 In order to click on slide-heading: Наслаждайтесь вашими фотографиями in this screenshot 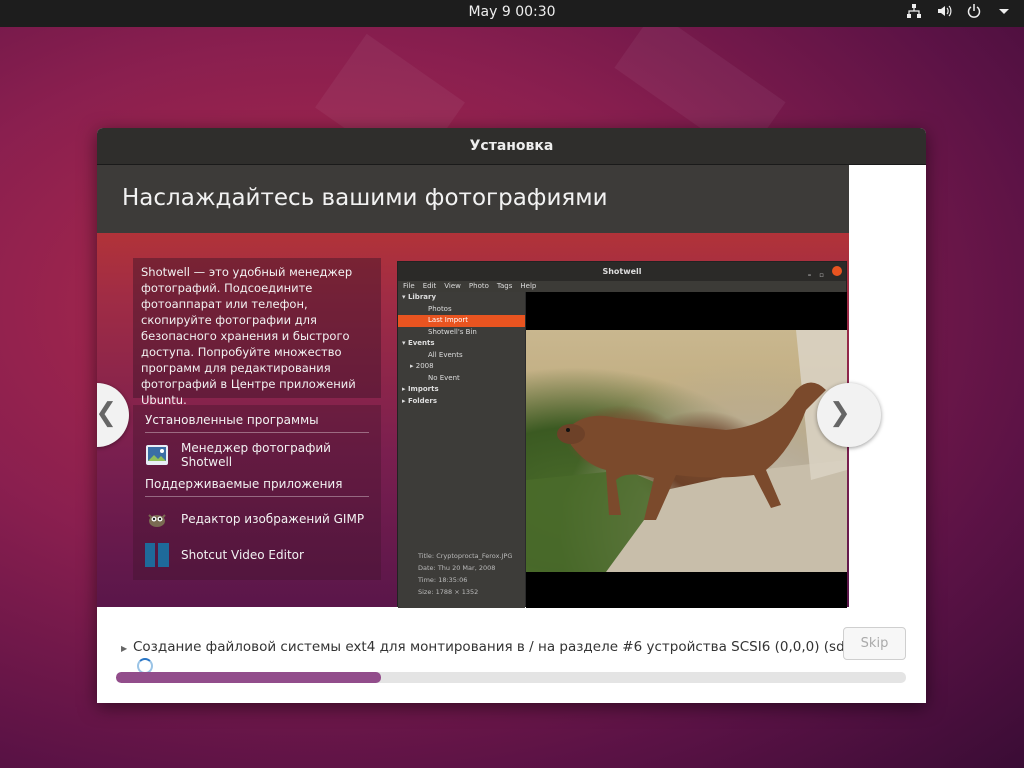, I will do `click(473, 199)`.